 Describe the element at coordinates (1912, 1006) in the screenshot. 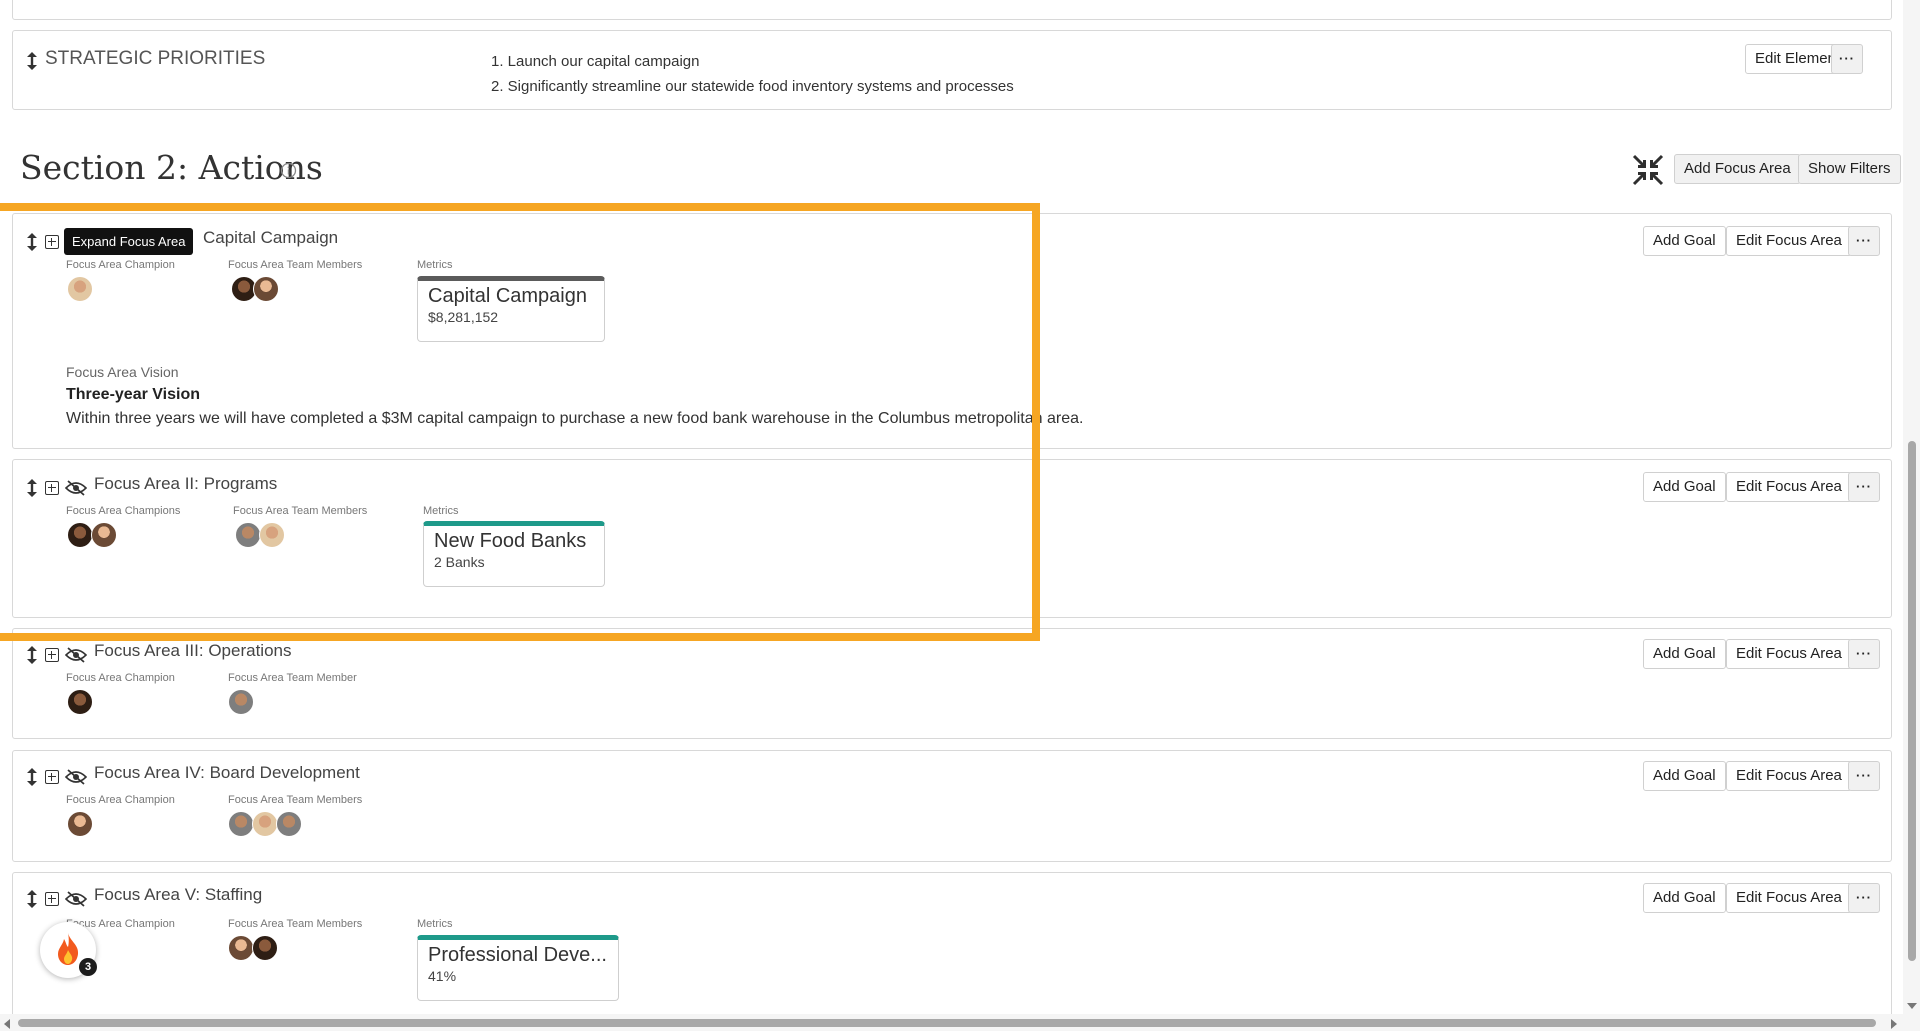

I see `scroll-down-arrow-icon` at that location.